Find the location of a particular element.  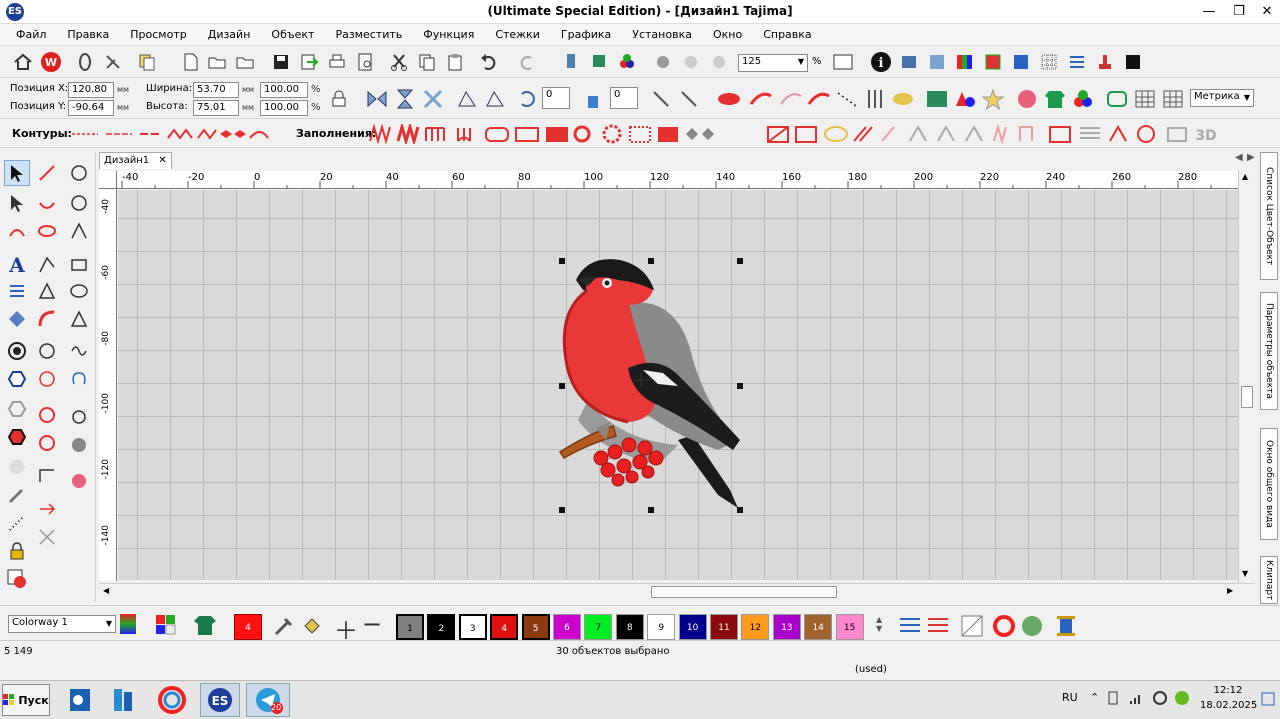

star-icon is located at coordinates (993, 99).